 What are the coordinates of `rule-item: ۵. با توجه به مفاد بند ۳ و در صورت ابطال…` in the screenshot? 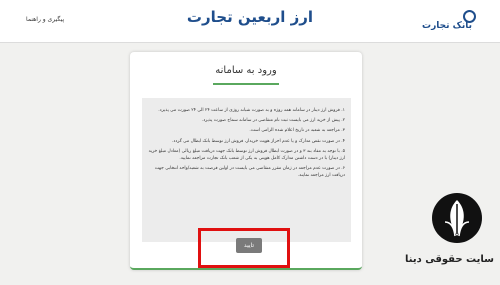 It's located at (246, 155).